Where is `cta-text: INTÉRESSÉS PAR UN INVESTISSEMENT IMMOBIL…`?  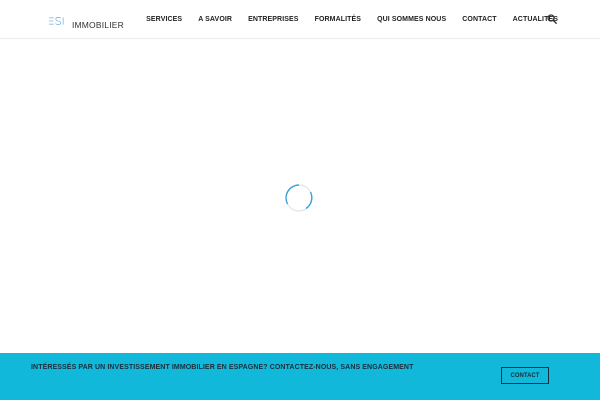
cta-text: INTÉRESSÉS PAR UN INVESTISSEMENT IMMOBIL… is located at coordinates (222, 367).